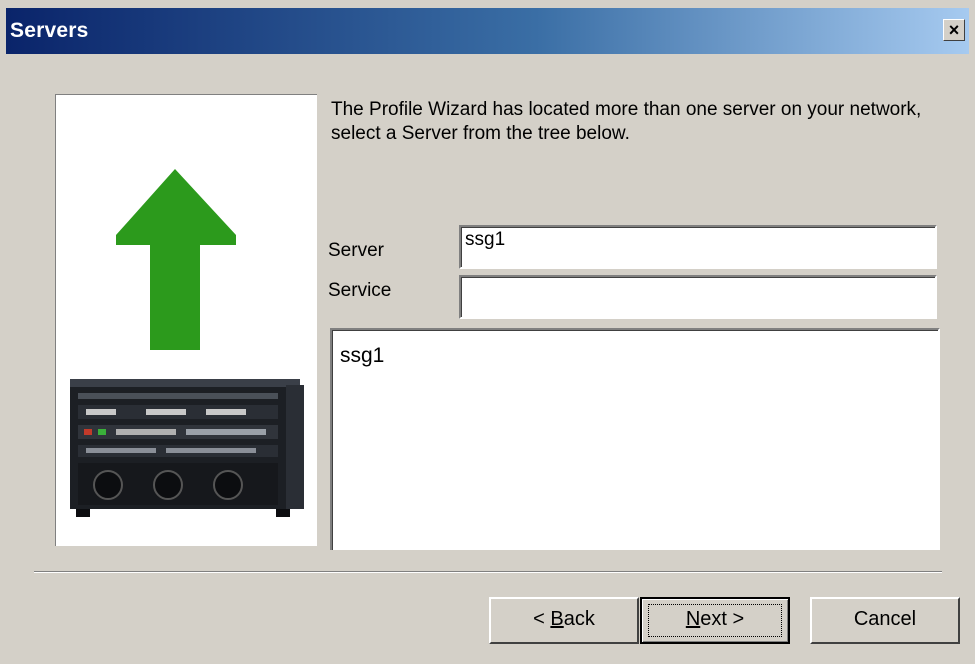 Image resolution: width=975 pixels, height=664 pixels. I want to click on server-chassis-image, so click(187, 448).